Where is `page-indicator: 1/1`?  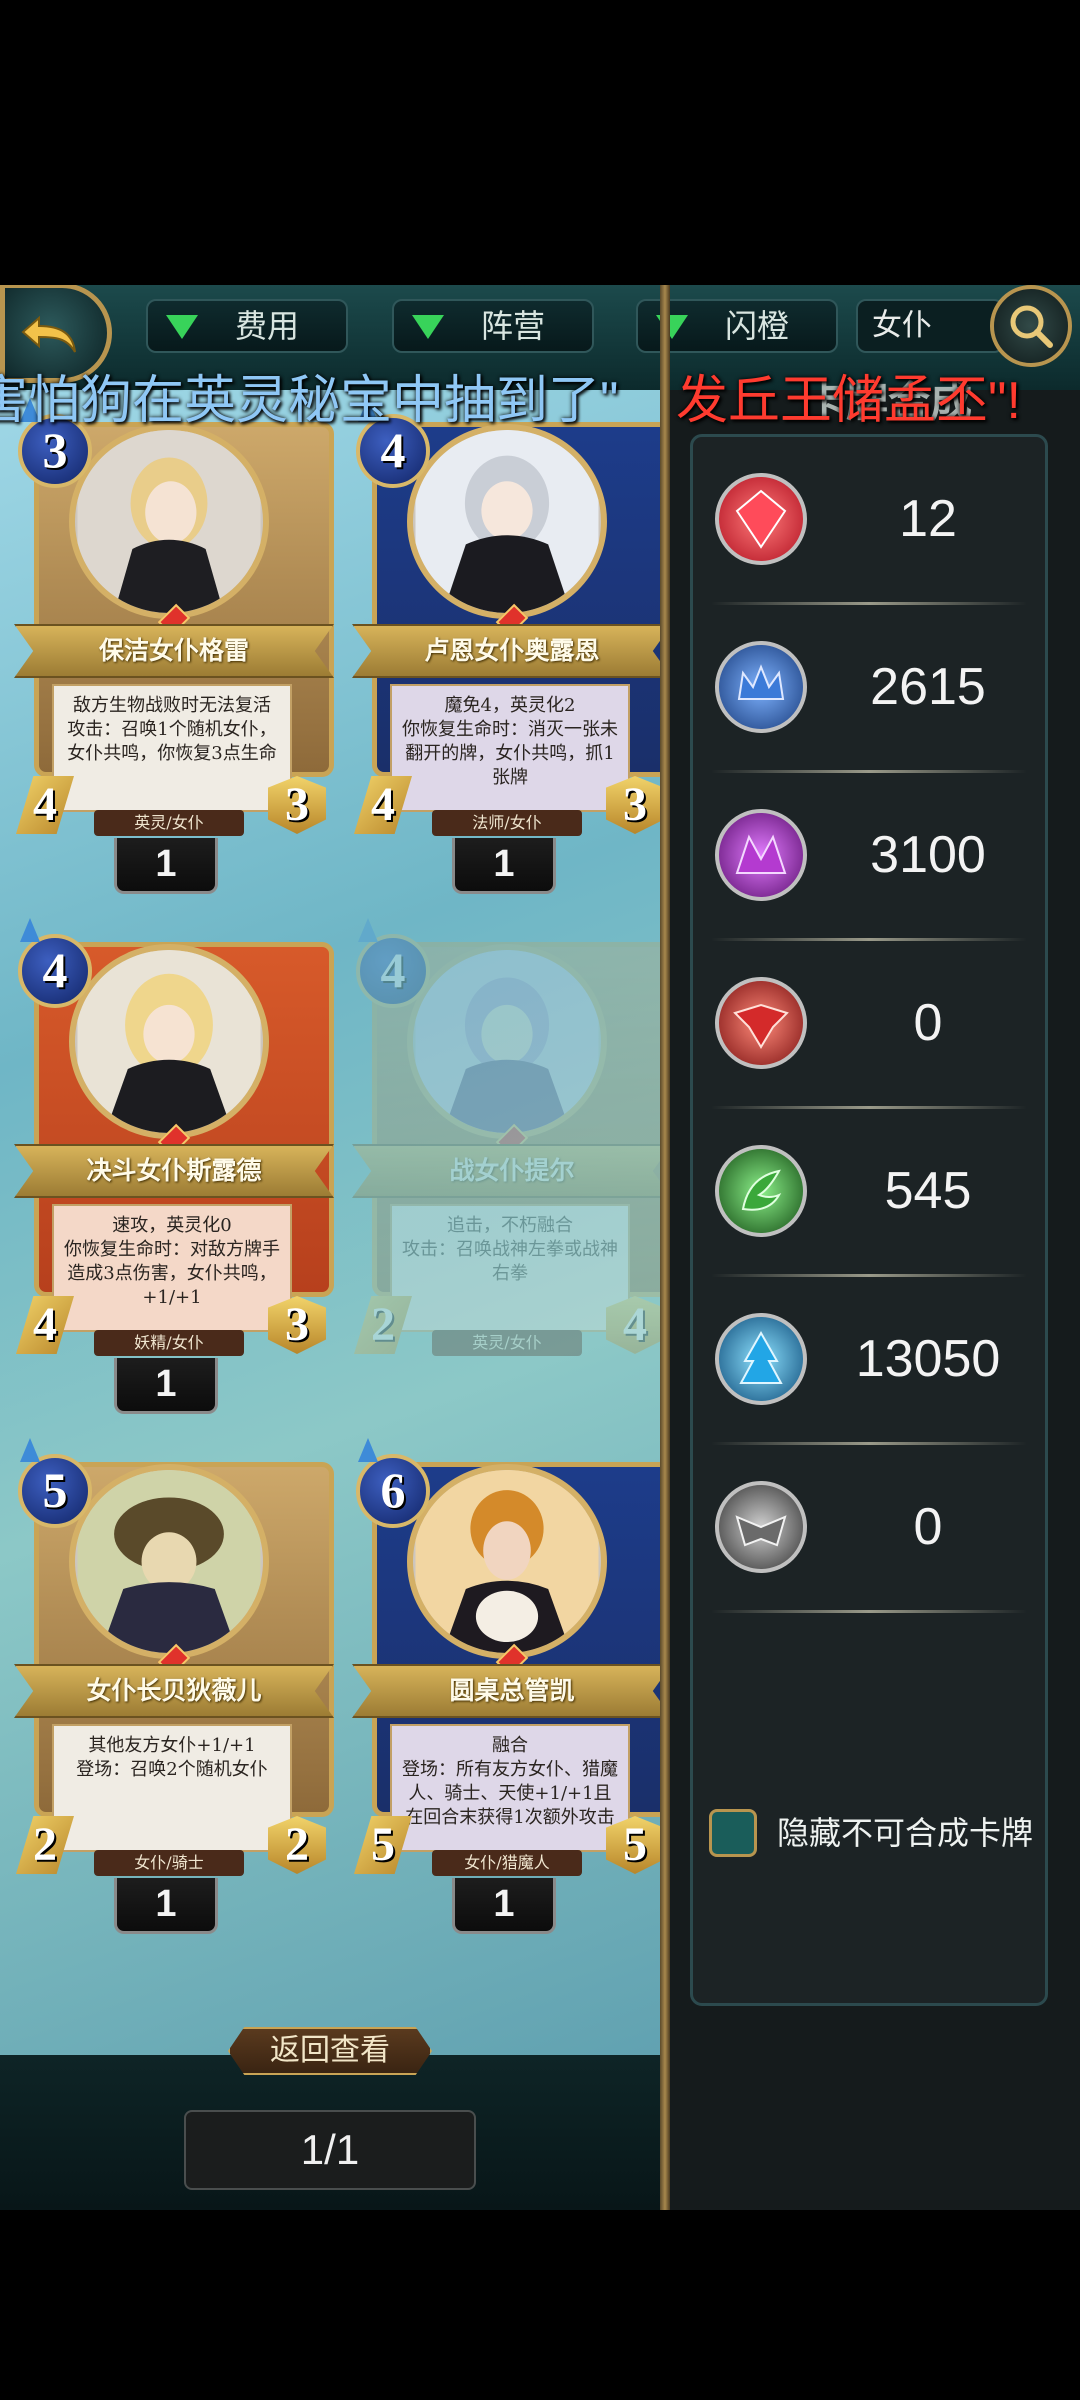 page-indicator: 1/1 is located at coordinates (330, 2150).